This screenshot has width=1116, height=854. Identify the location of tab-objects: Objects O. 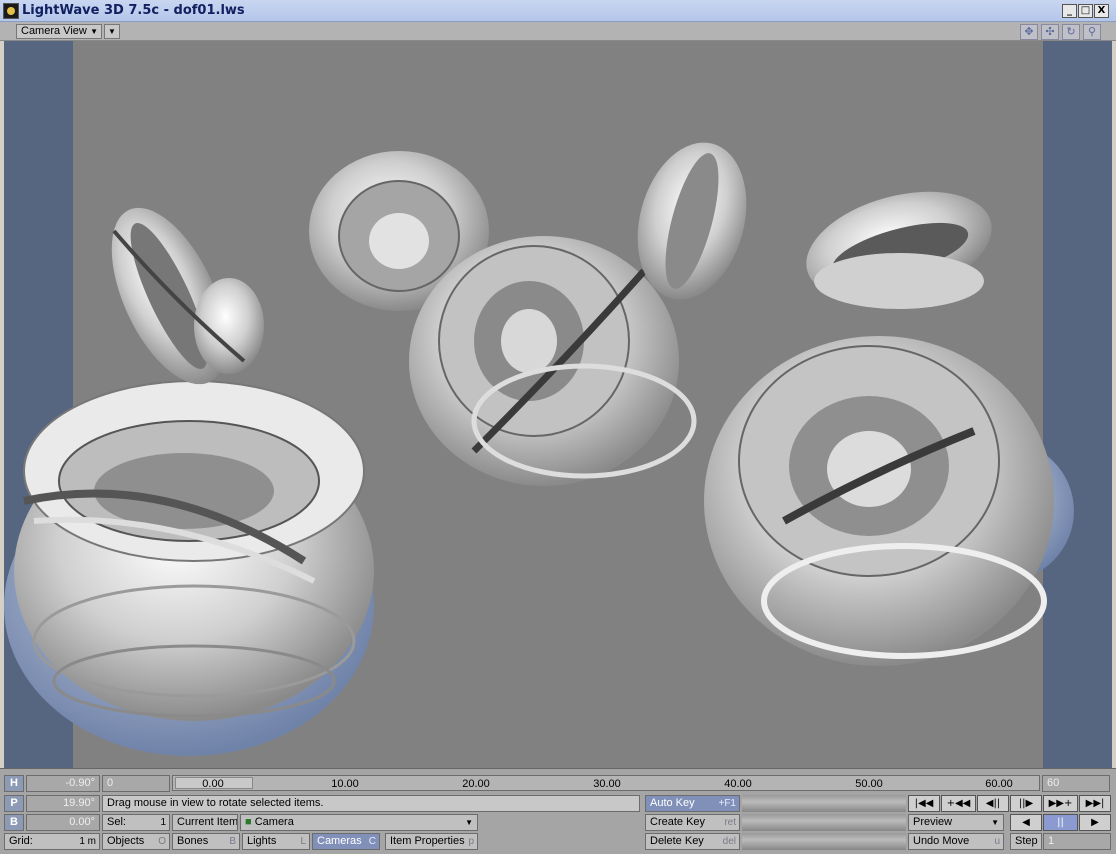
(136, 841).